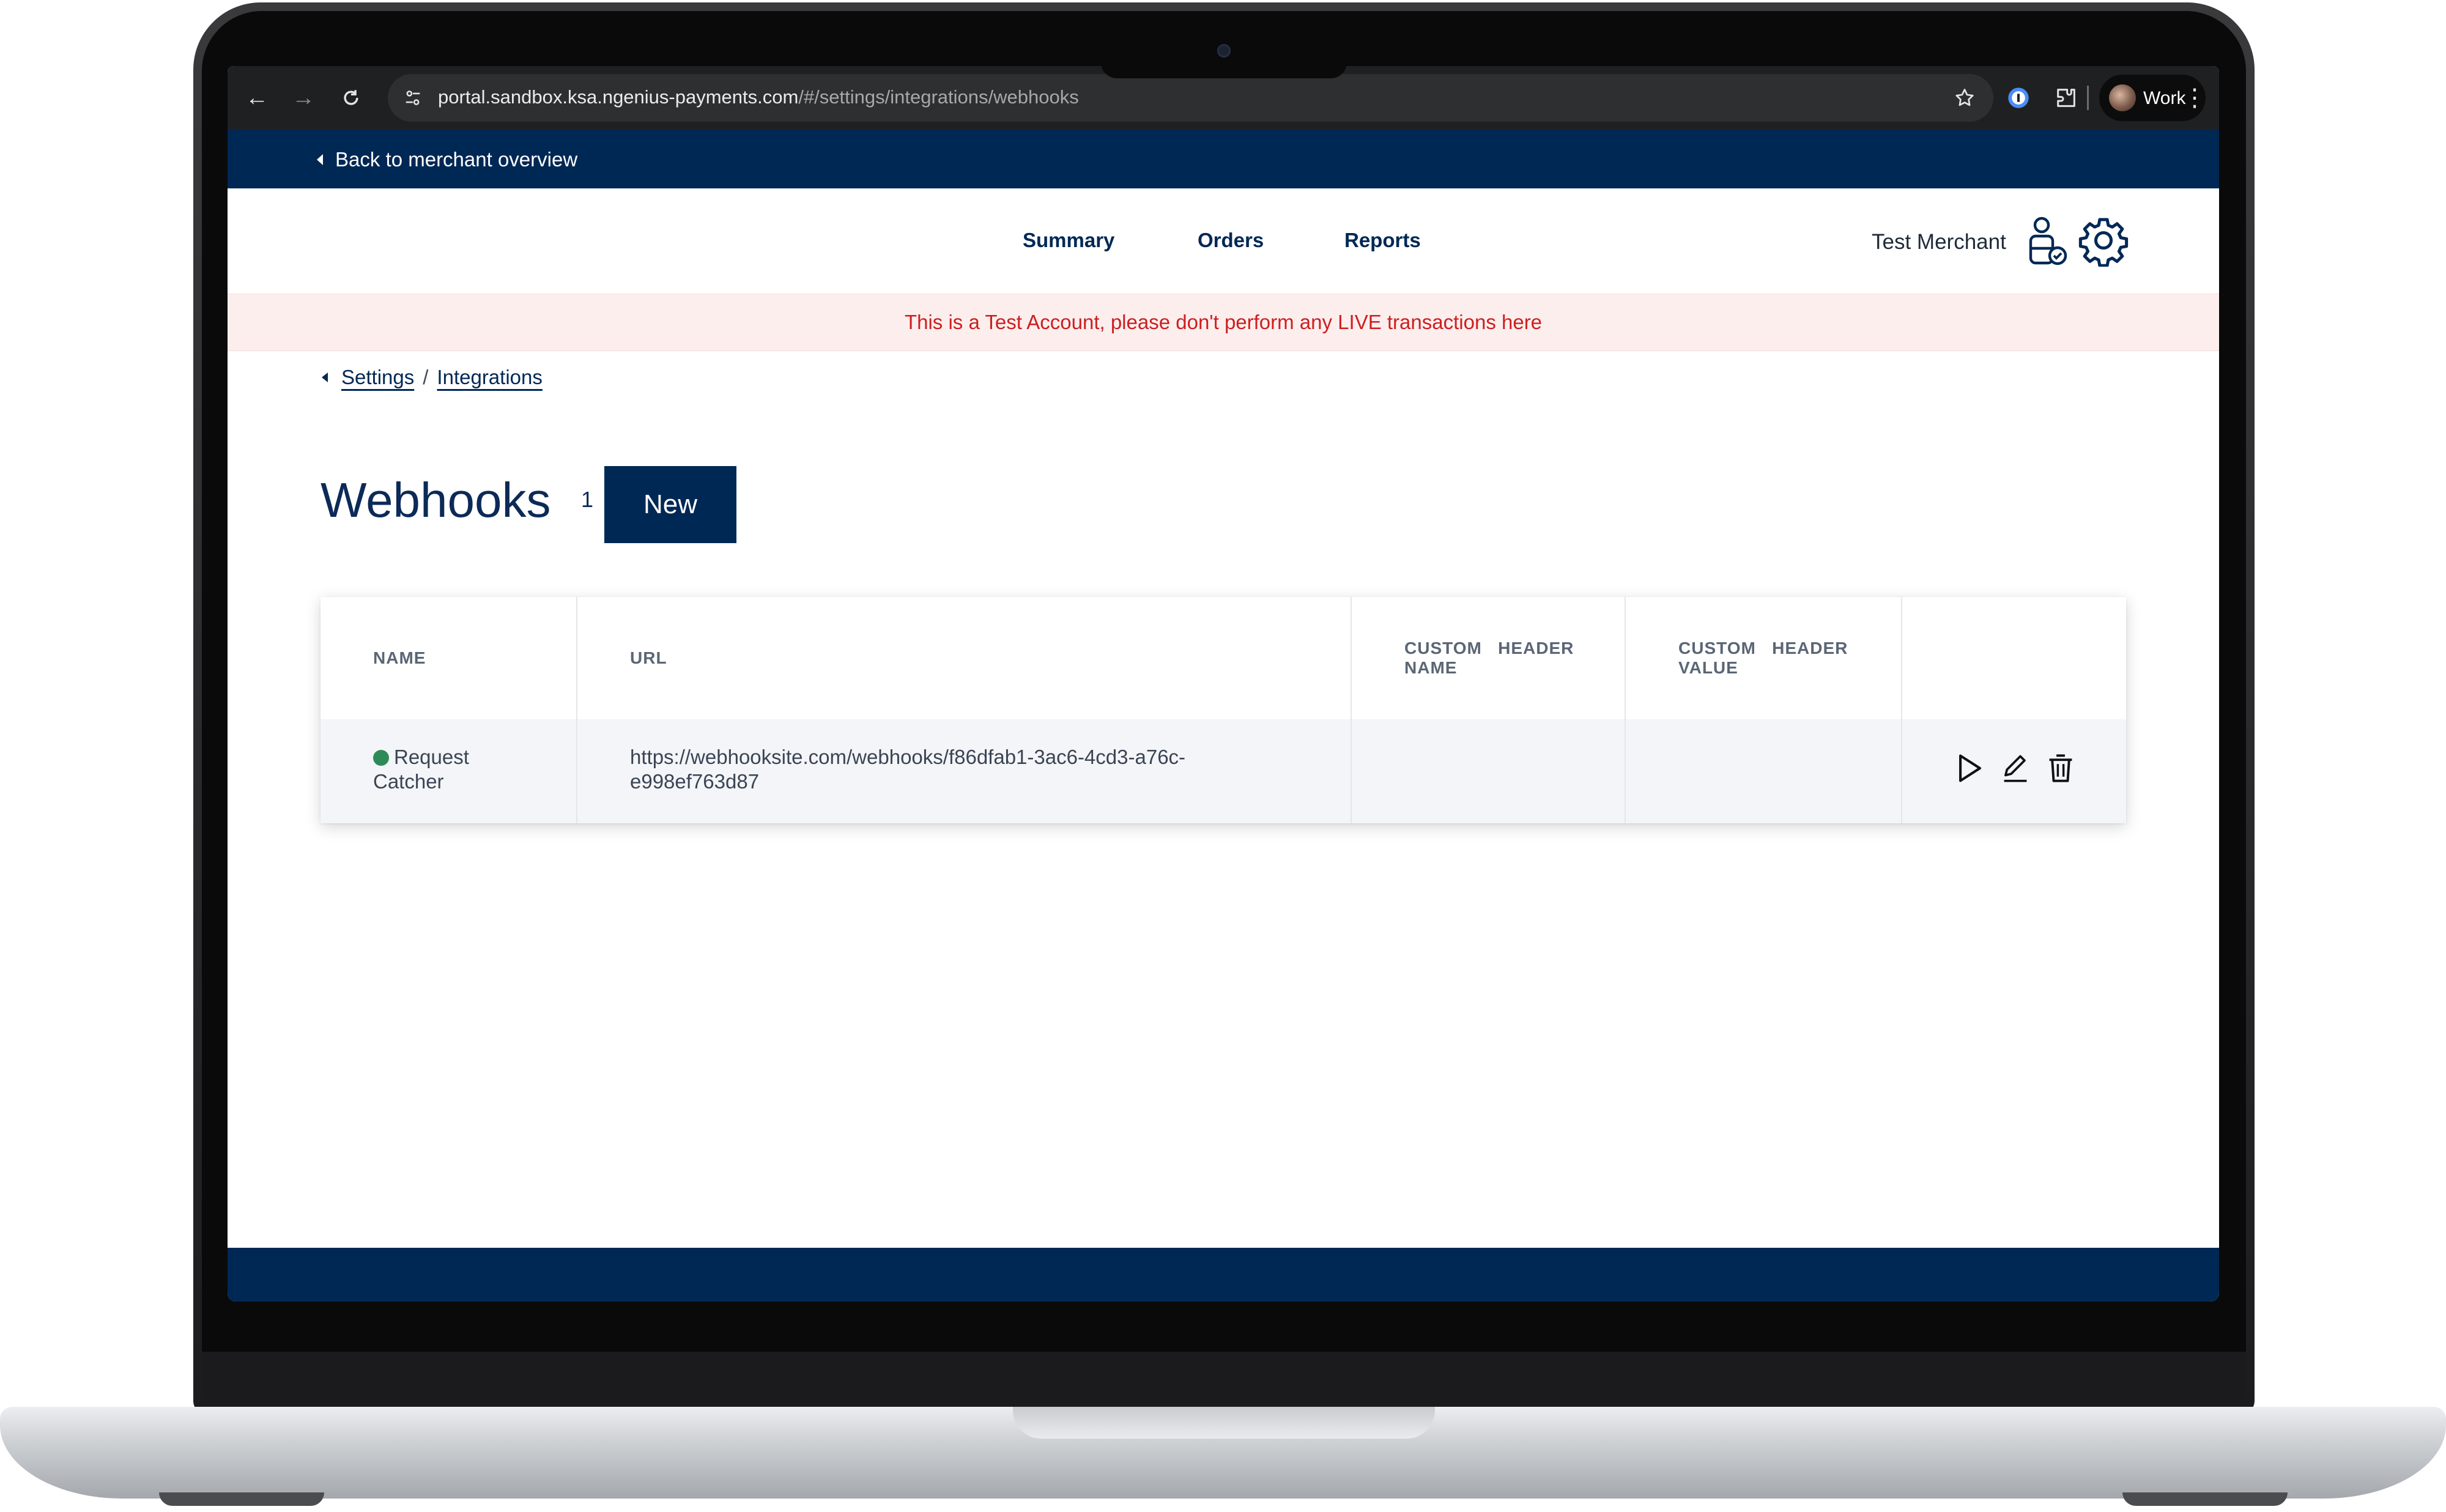 The image size is (2446, 1512). Describe the element at coordinates (670, 504) in the screenshot. I see `new-webhook-button: New` at that location.